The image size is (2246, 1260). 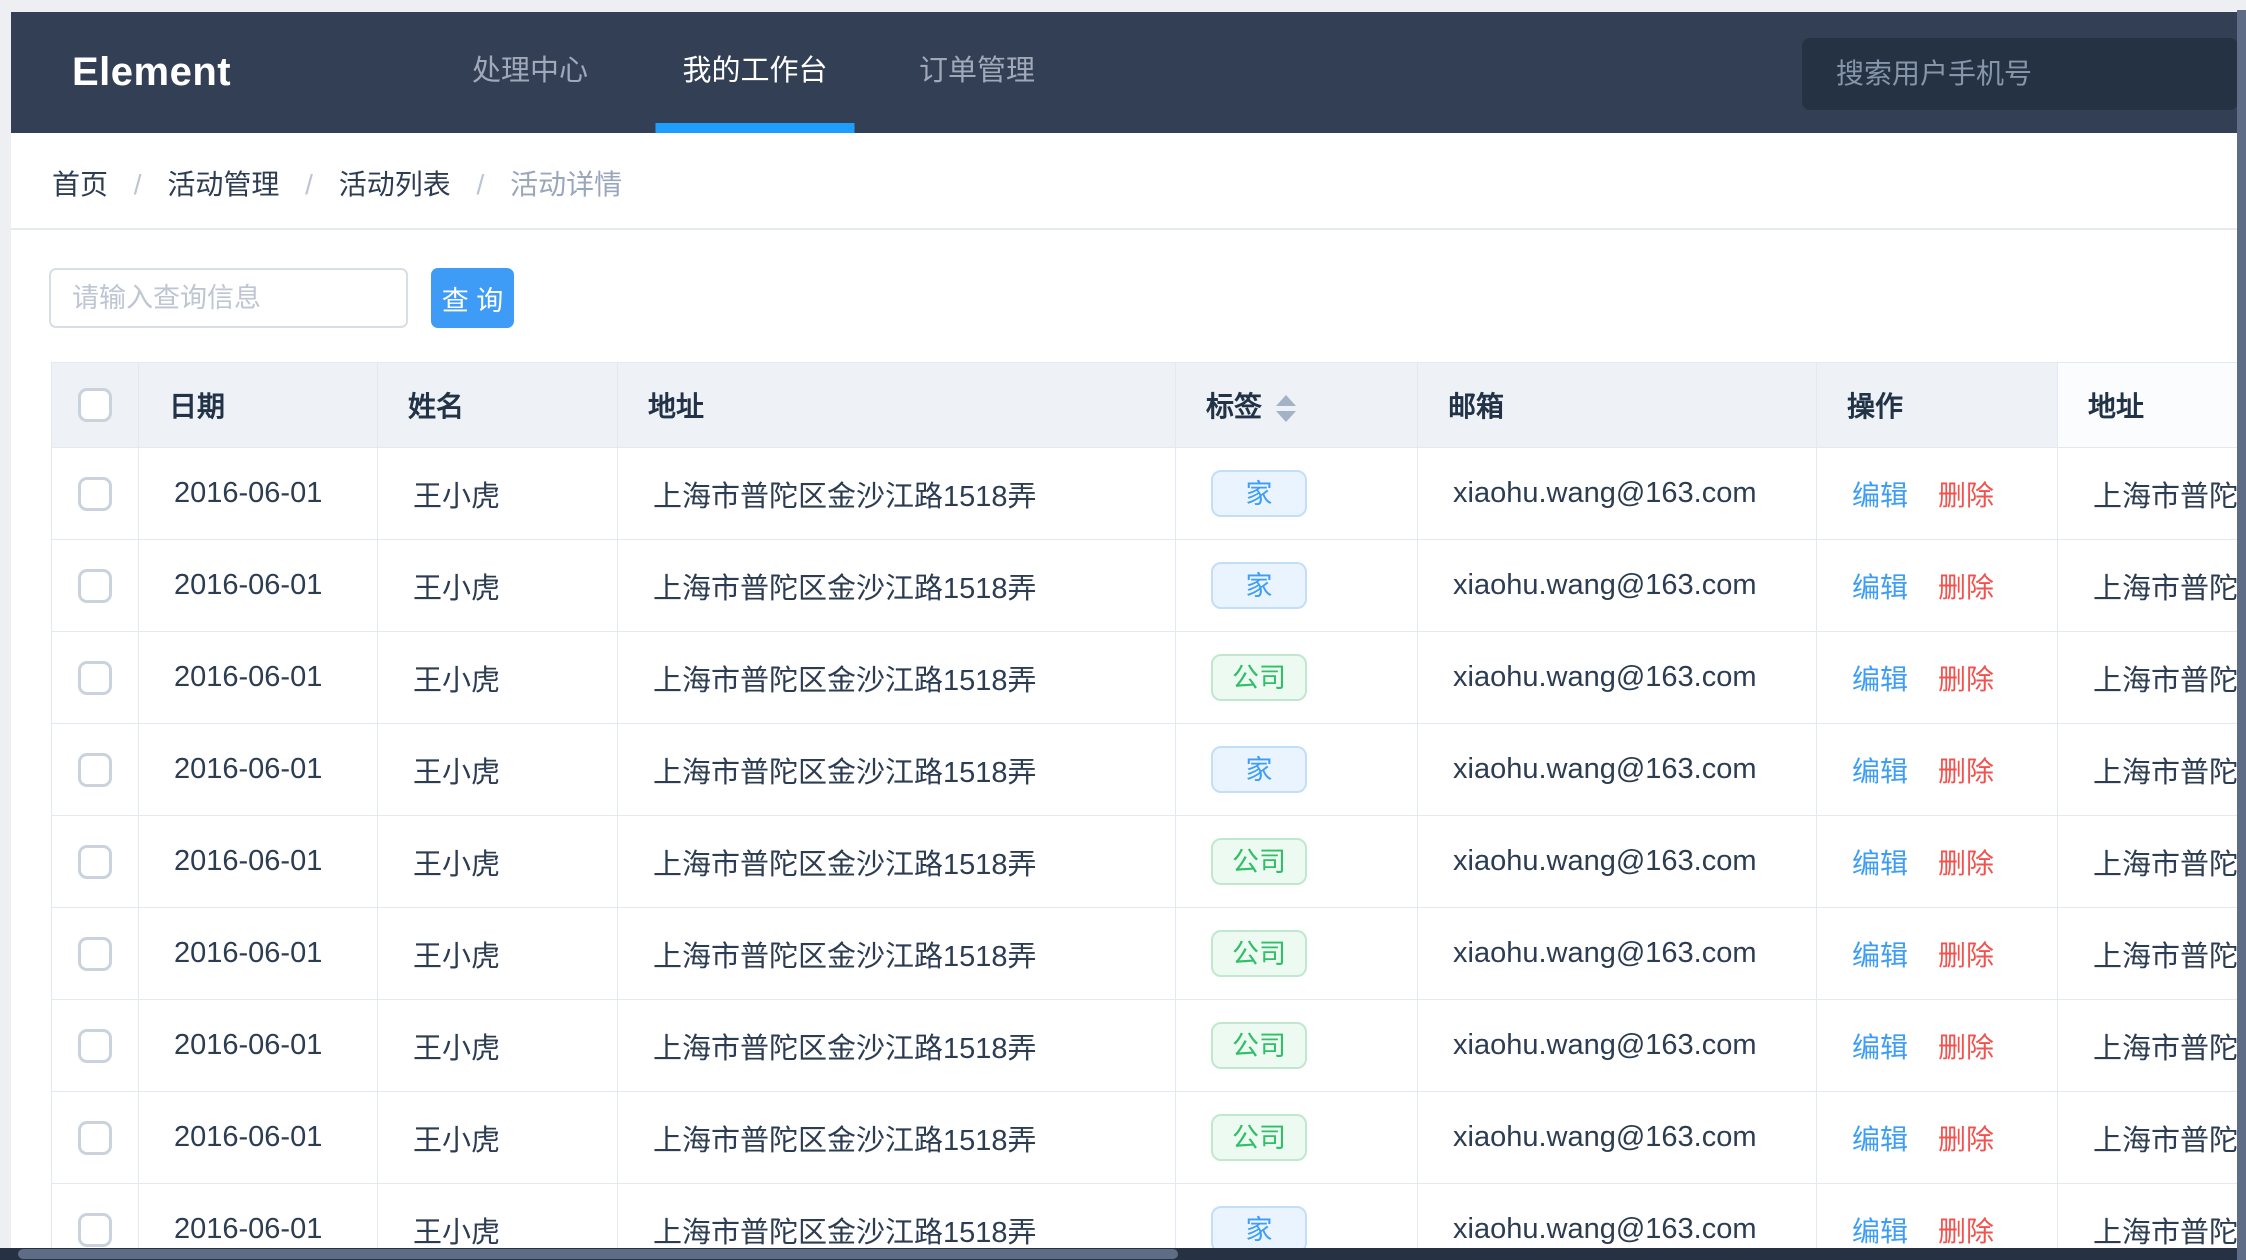 What do you see at coordinates (223, 184) in the screenshot?
I see `breadcrumb-activity-management: 活动管理` at bounding box center [223, 184].